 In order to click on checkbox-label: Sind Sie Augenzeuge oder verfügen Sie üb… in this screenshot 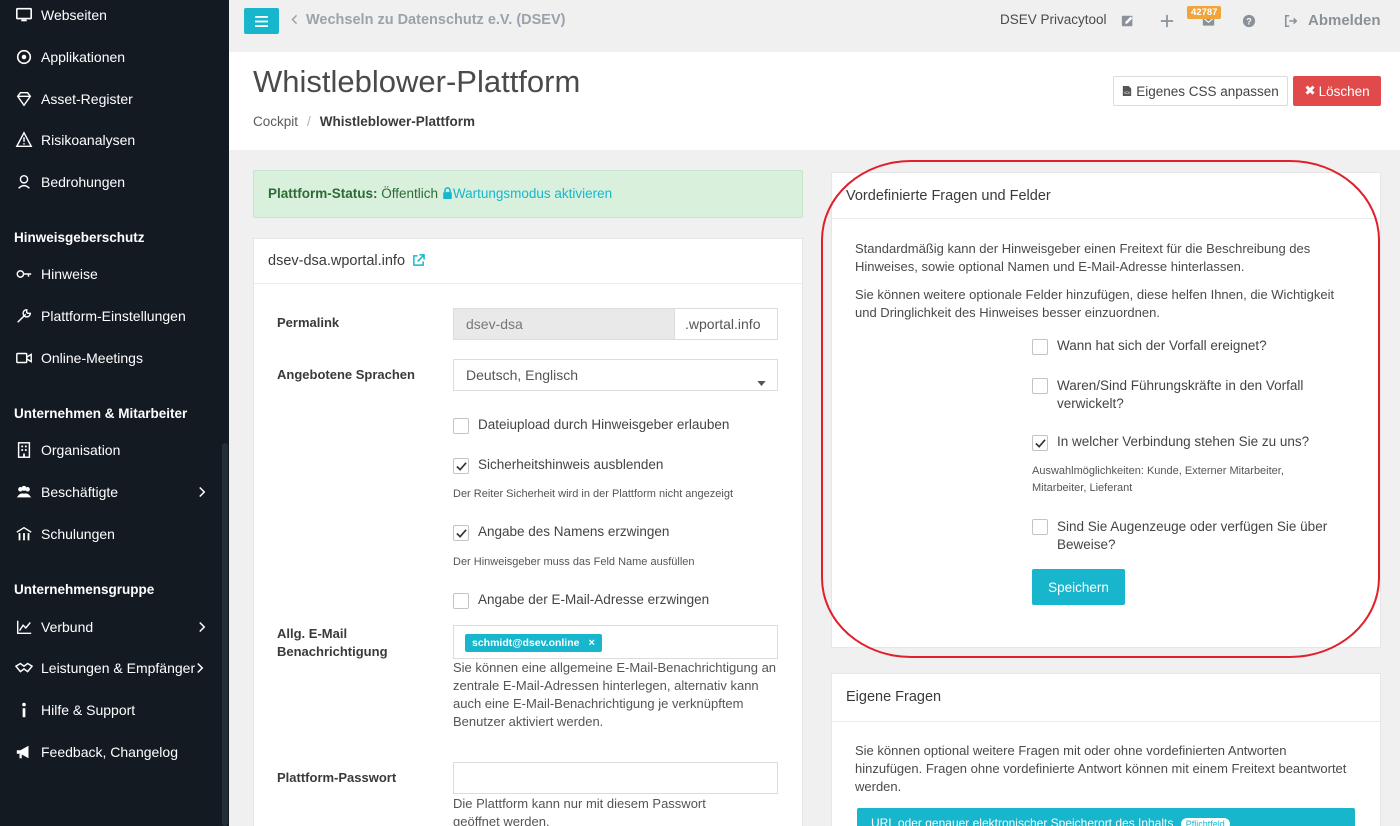, I will do `click(1192, 535)`.